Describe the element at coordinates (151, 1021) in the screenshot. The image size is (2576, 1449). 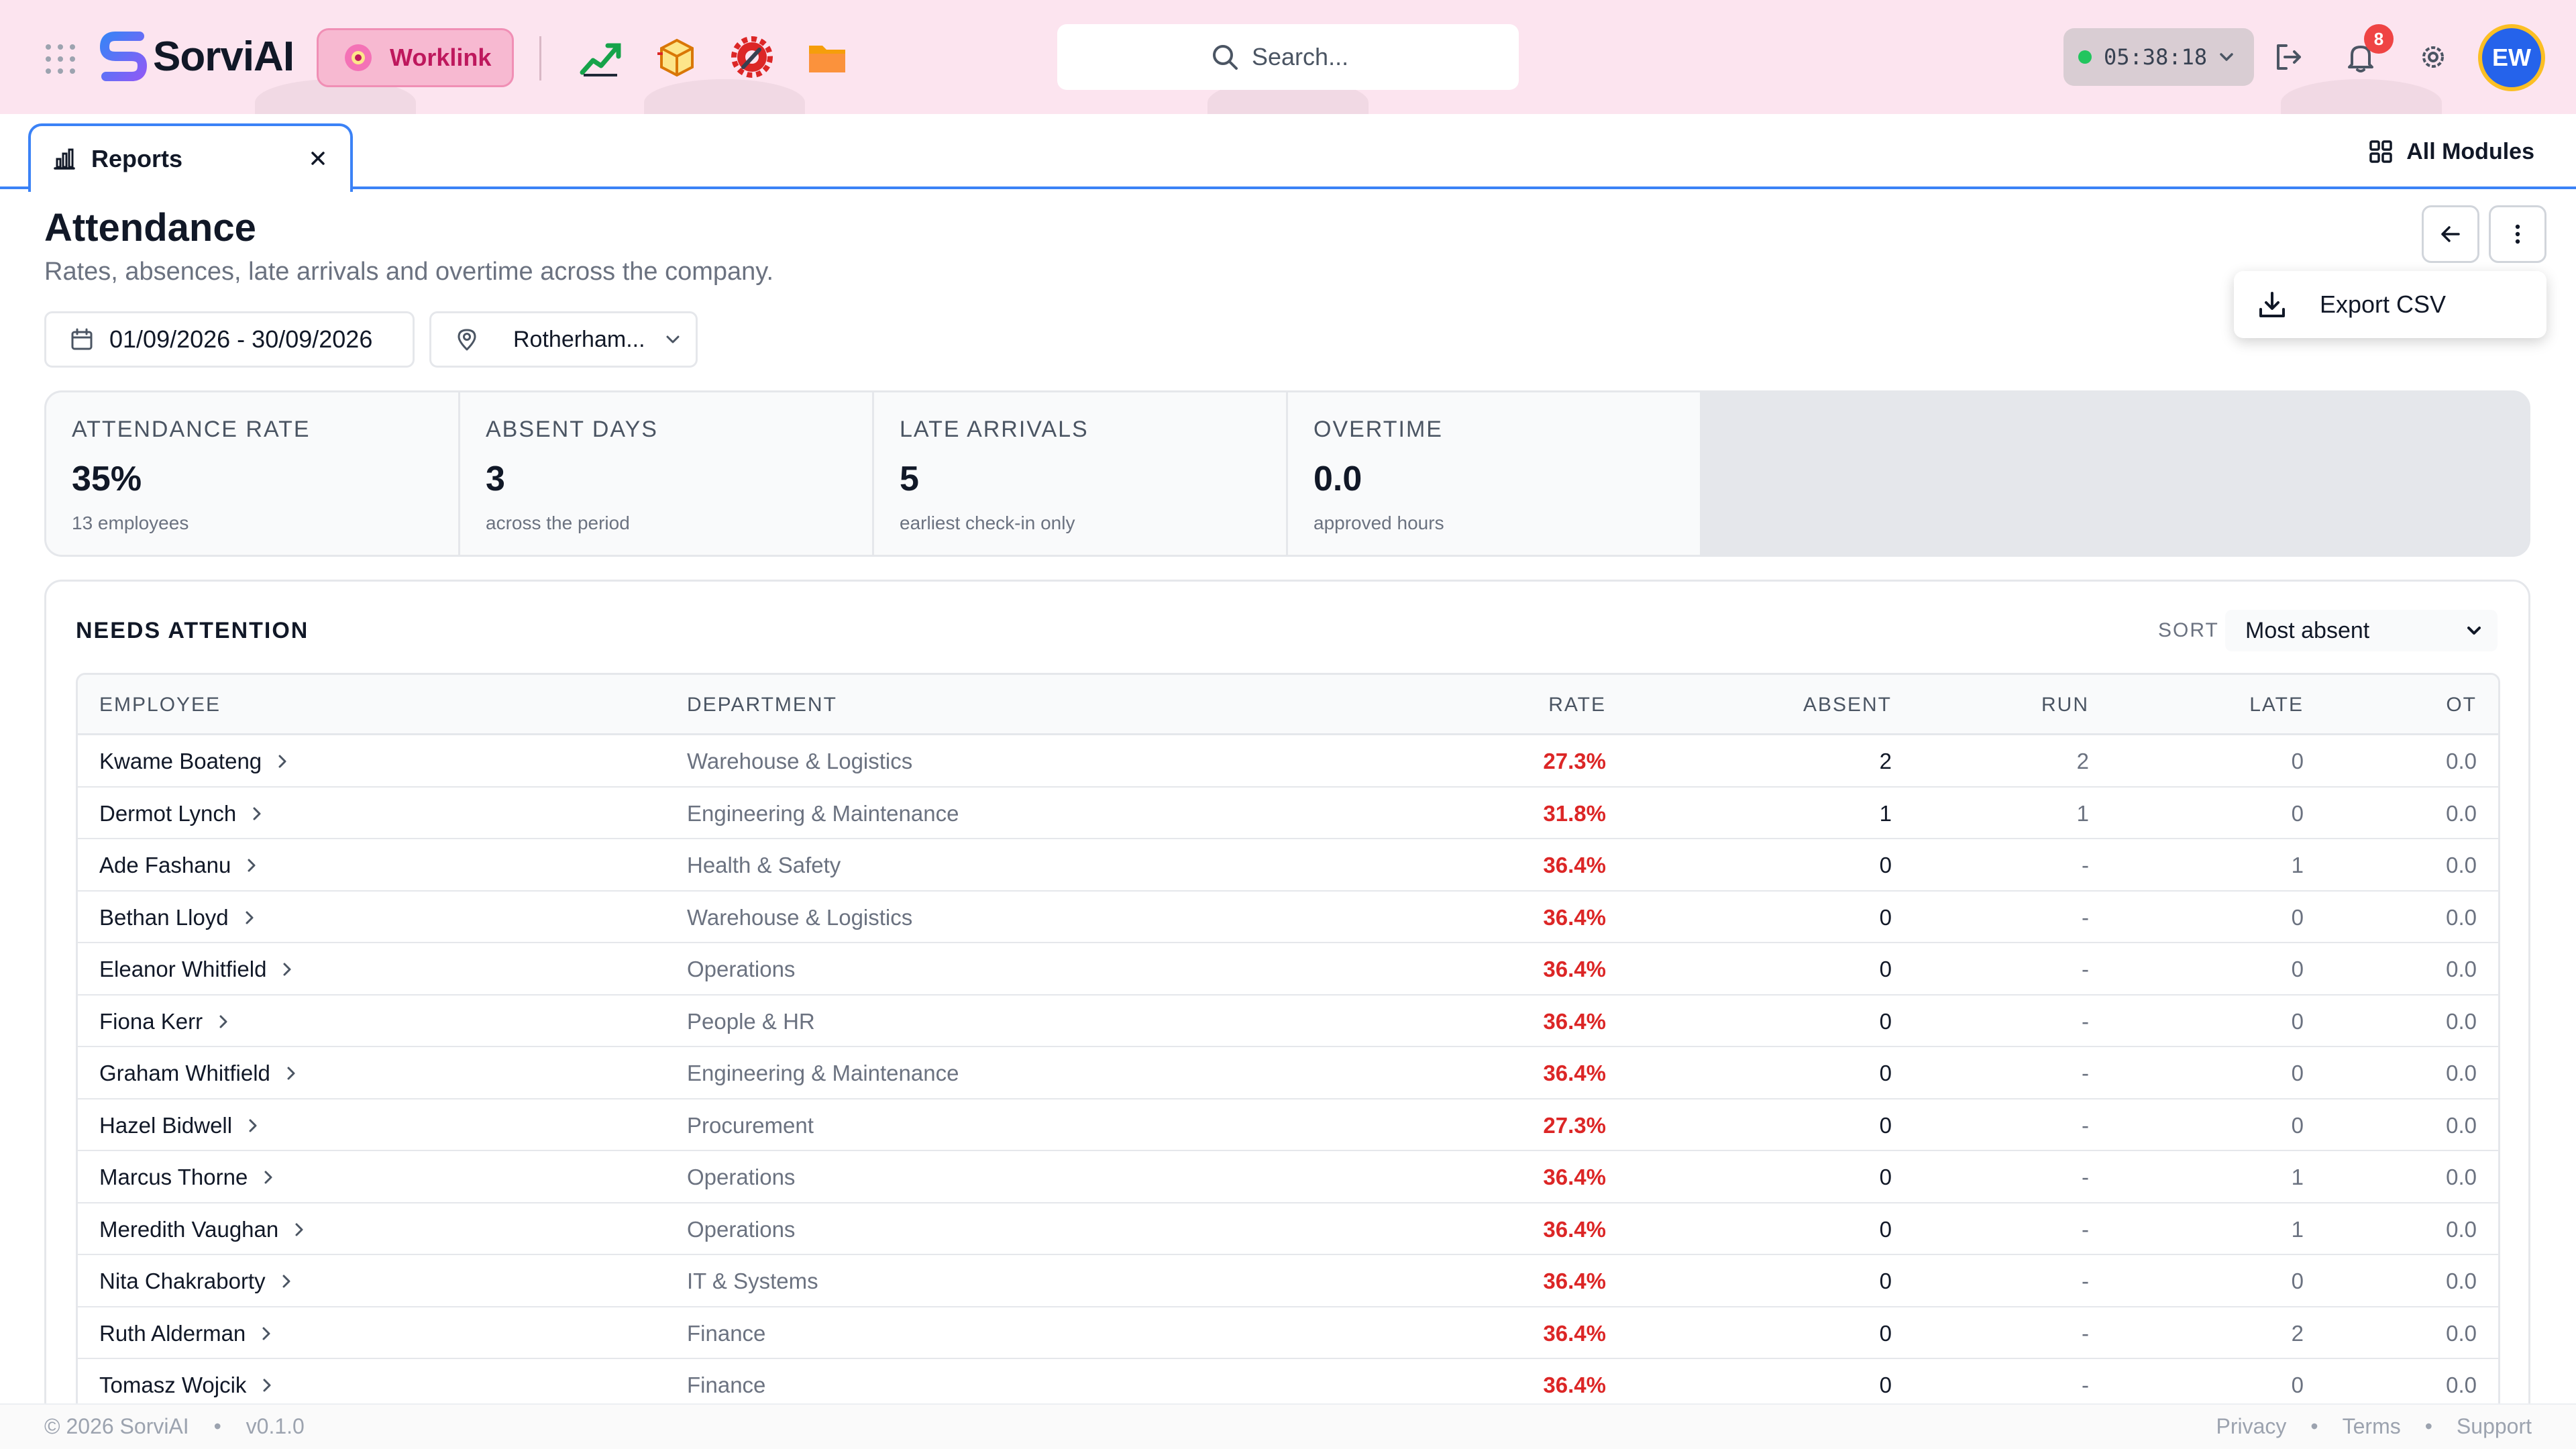
I see `employee-name: Fiona Kerr` at that location.